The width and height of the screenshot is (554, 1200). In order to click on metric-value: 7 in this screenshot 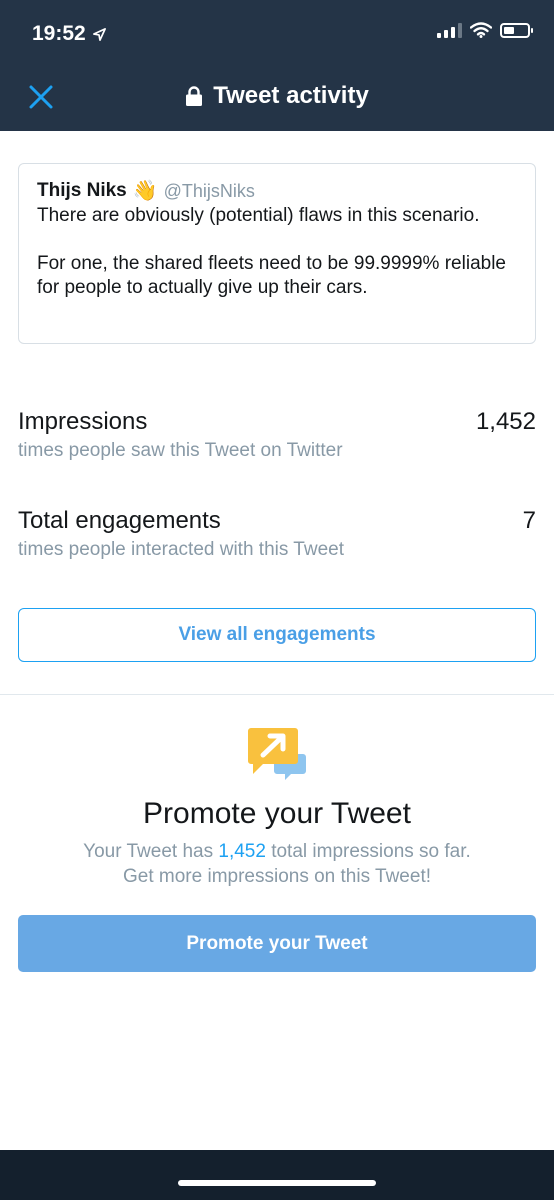, I will do `click(529, 520)`.